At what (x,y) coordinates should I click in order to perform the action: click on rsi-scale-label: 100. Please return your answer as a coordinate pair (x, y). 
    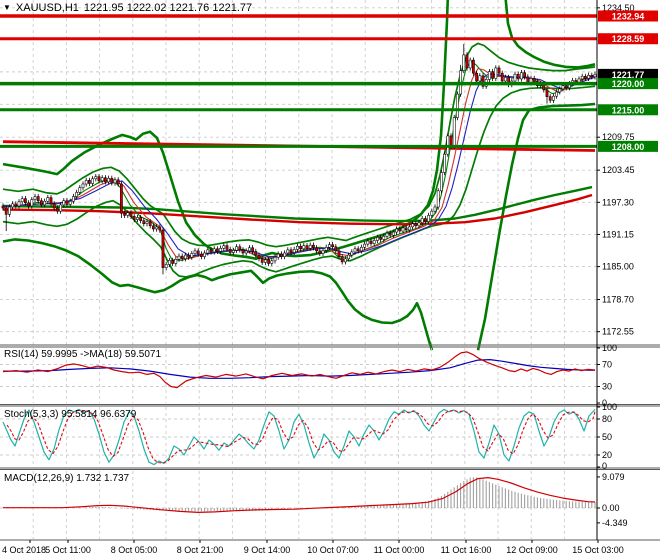
    Looking at the image, I should click on (609, 348).